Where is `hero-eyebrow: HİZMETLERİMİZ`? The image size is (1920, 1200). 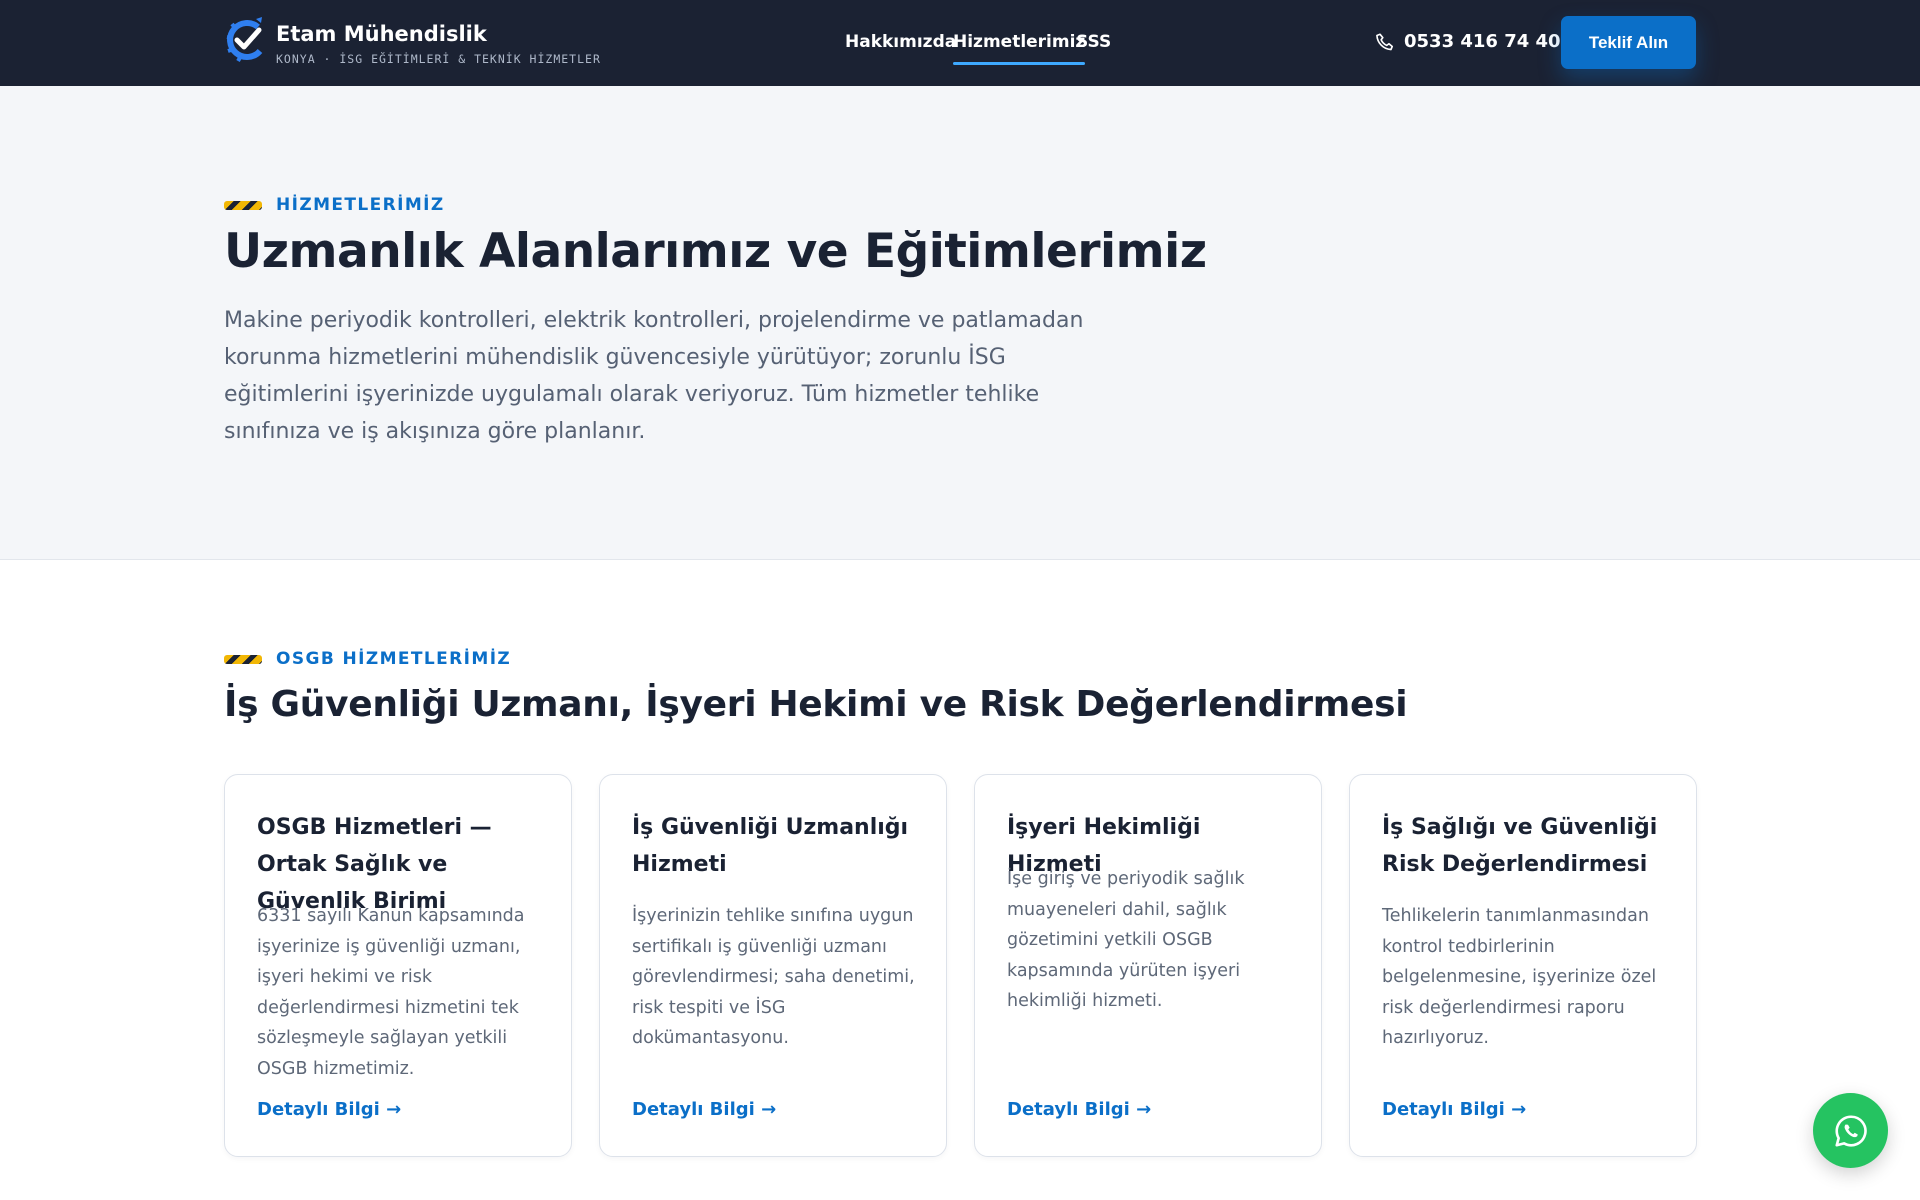 hero-eyebrow: HİZMETLERİMİZ is located at coordinates (334, 205).